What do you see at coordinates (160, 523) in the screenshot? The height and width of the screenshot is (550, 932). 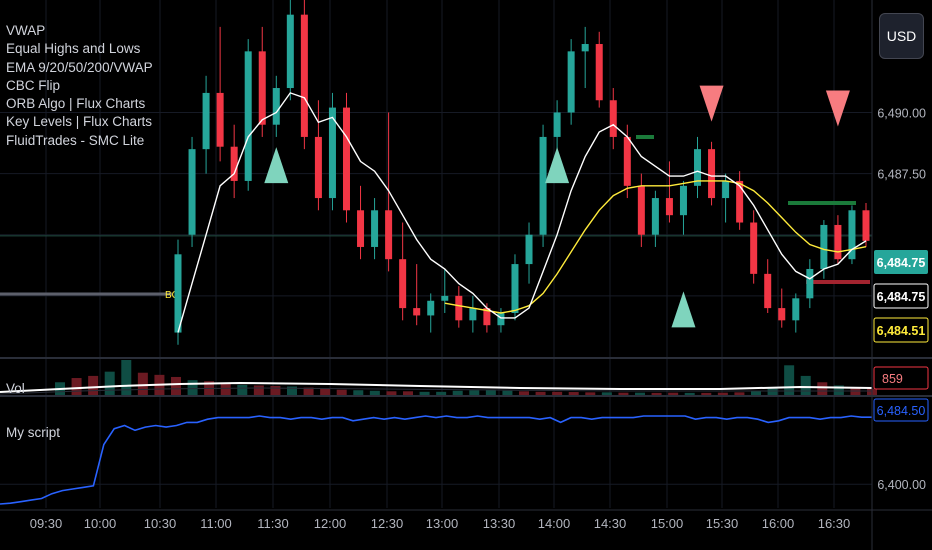 I see `time-tick-label: 10:30` at bounding box center [160, 523].